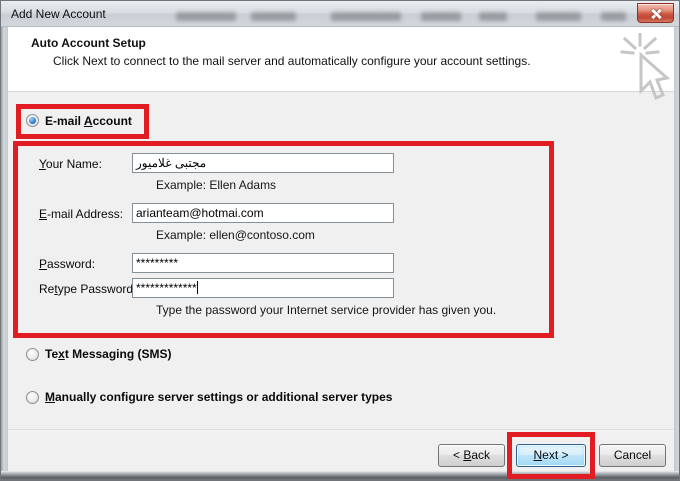 This screenshot has width=680, height=481. I want to click on retype-password-input: *************, so click(263, 288).